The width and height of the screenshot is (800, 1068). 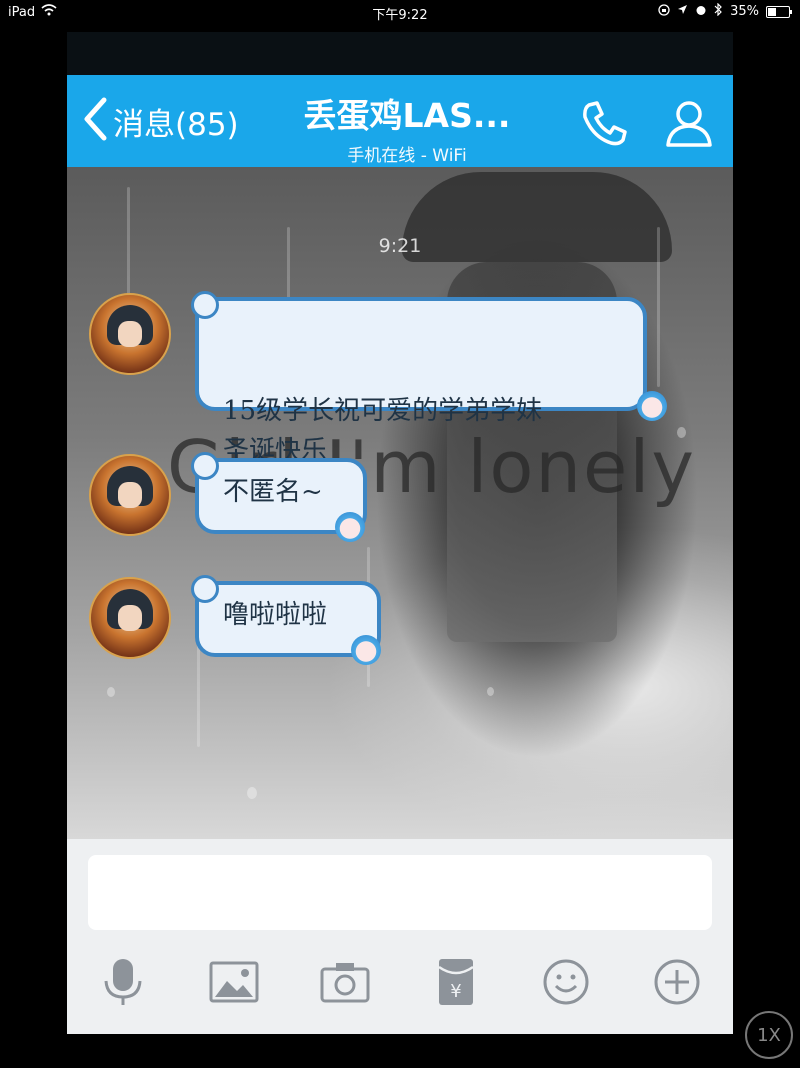 I want to click on nav-bar: 消息(85) 丢蛋鸡LAS... 手机在线 - WiFi, so click(x=400, y=121).